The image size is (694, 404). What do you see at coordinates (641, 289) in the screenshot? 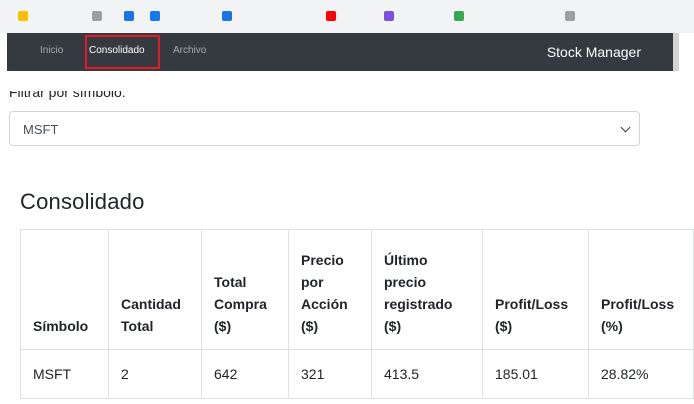
I see `col-header-profit-loss-pct: Profit/Loss (%)` at bounding box center [641, 289].